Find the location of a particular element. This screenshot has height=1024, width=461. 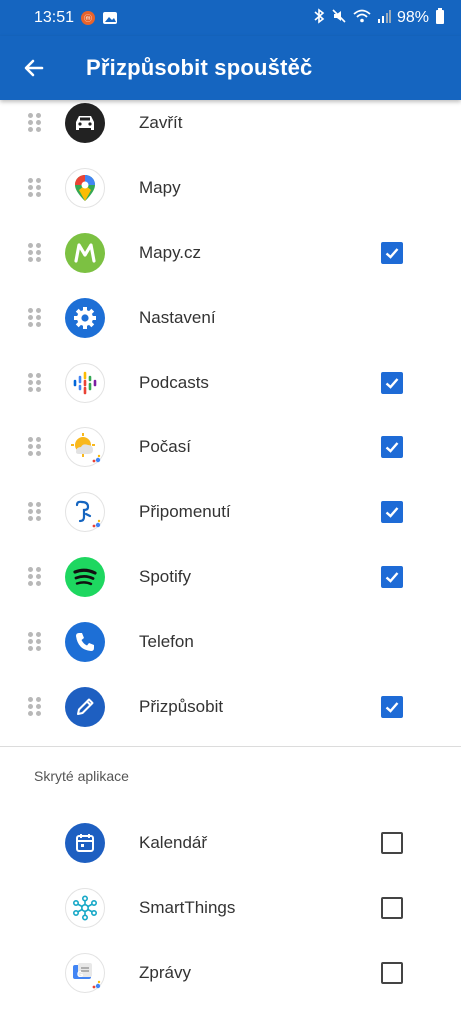

battery-icon is located at coordinates (440, 18).